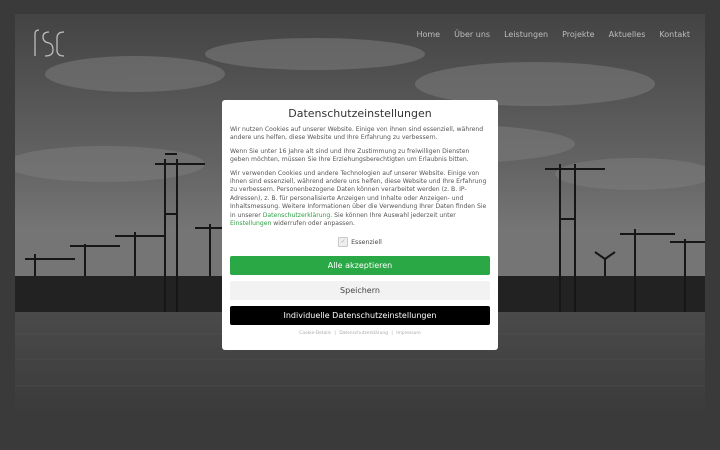 This screenshot has width=720, height=450. What do you see at coordinates (674, 34) in the screenshot?
I see `nav-item-contact: Kontakt` at bounding box center [674, 34].